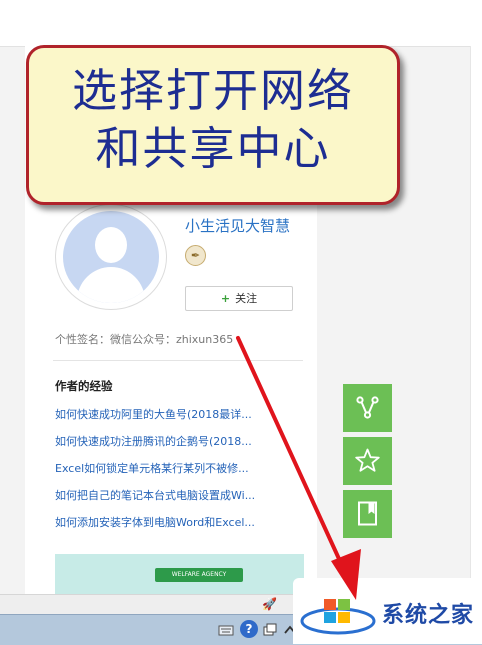 This screenshot has height=645, width=482. I want to click on signature-text: 个性签名：微信公众号：zhixun365, so click(144, 339).